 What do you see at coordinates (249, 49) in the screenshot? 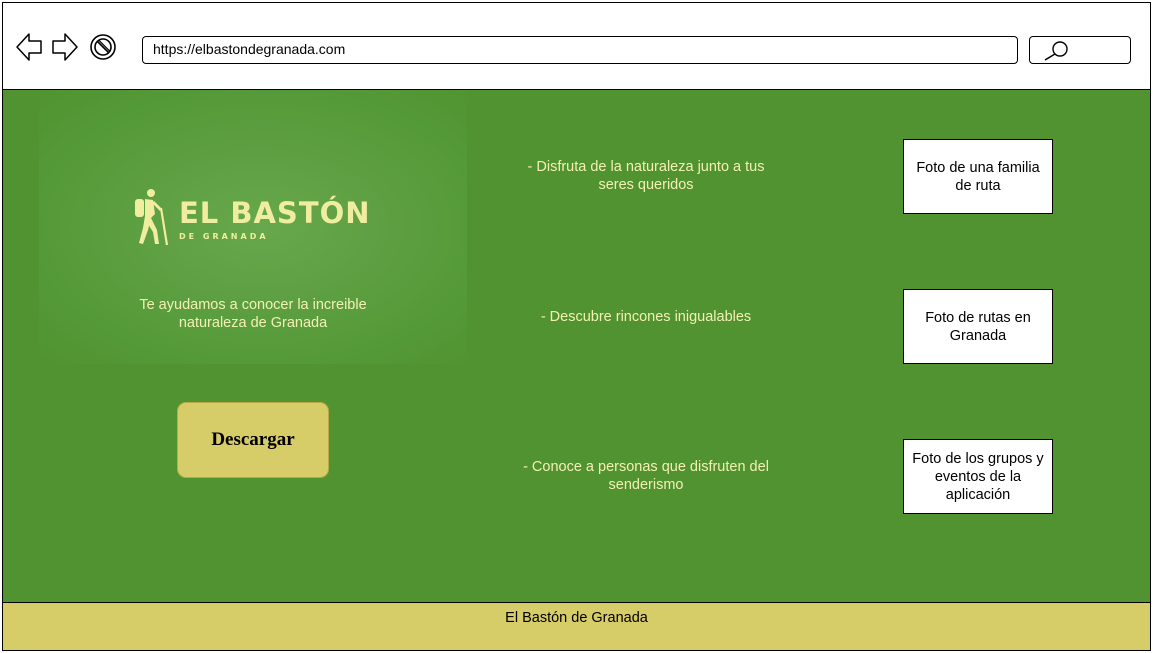
I see `url-text: https://elbastondegranada.com` at bounding box center [249, 49].